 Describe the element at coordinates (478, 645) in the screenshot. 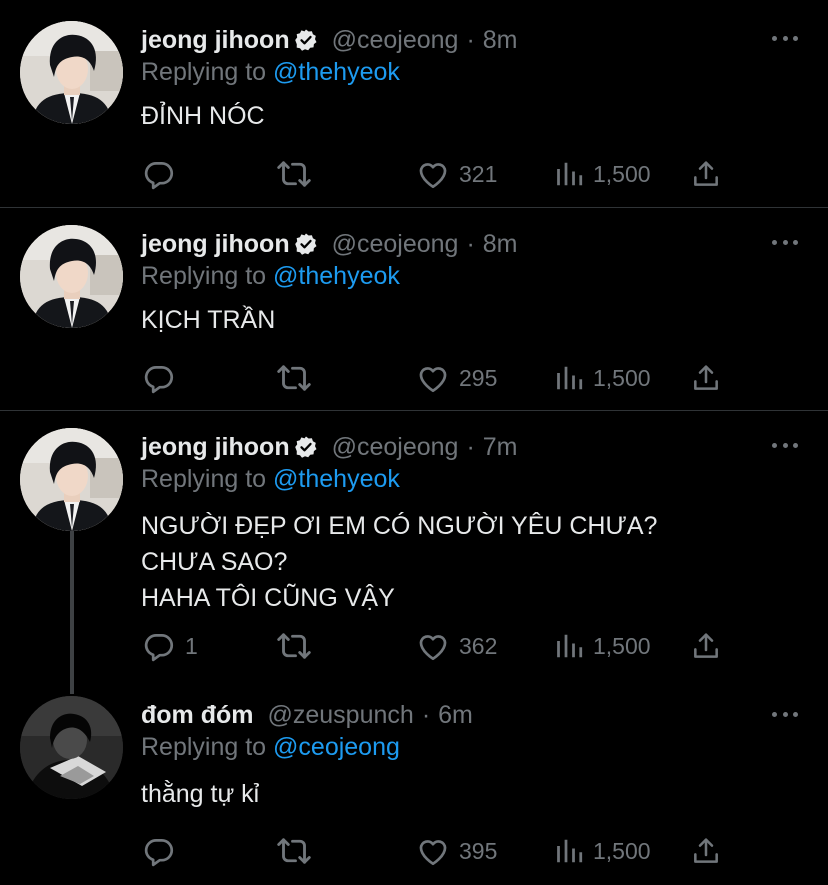

I see `like-count: 362` at that location.